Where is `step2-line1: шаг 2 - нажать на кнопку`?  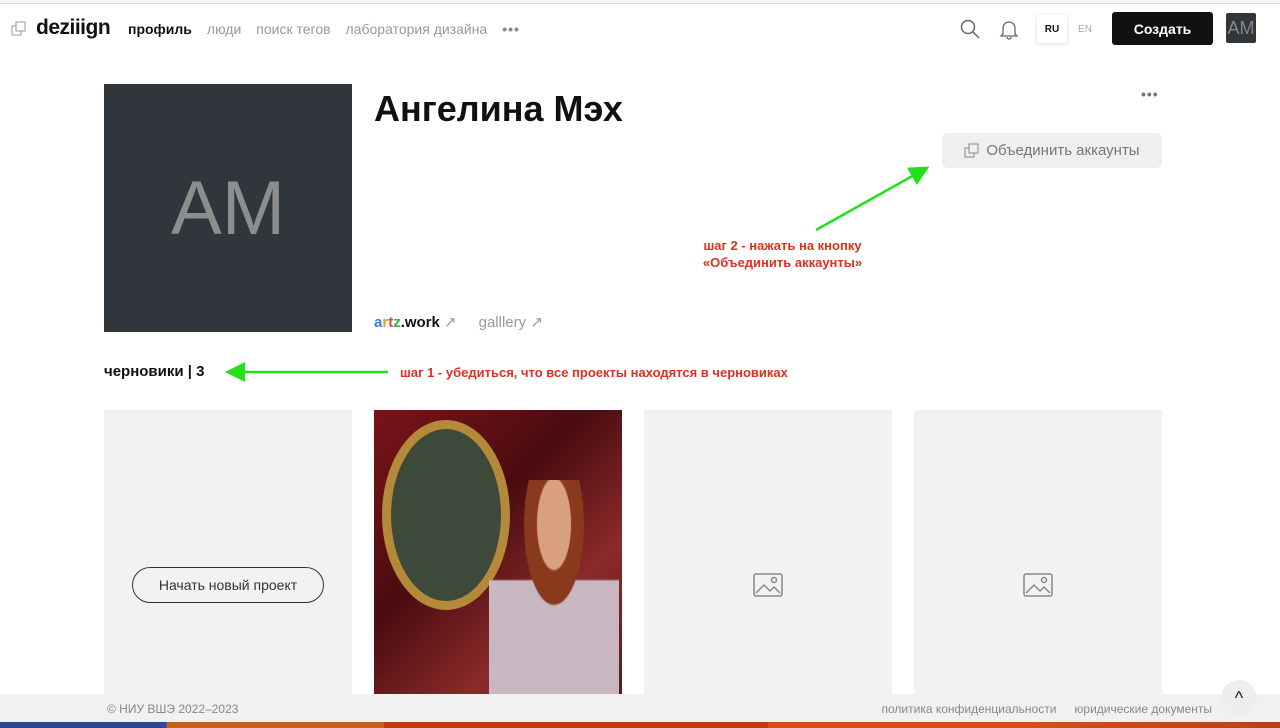 step2-line1: шаг 2 - нажать на кнопку is located at coordinates (782, 245).